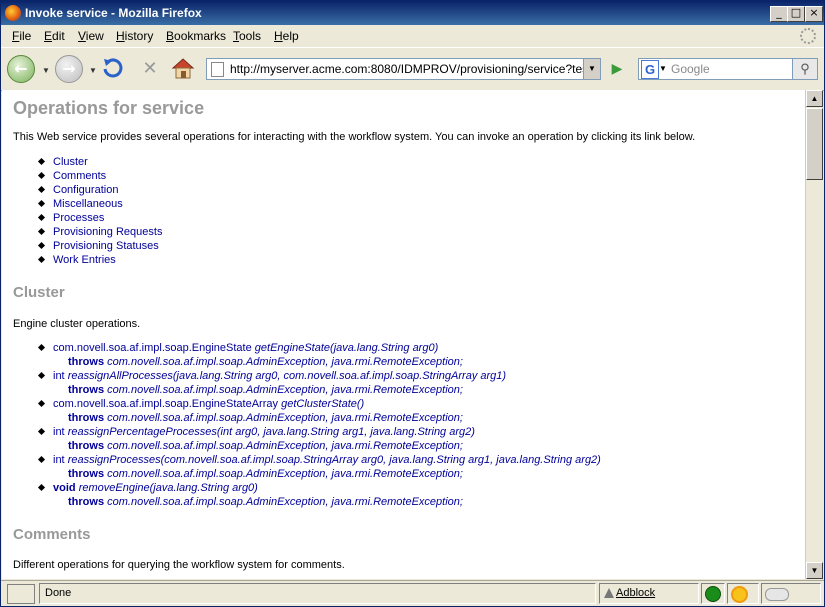 The image size is (825, 607). I want to click on title-bar: Invoke service - Mozilla Firefox _ □ ×, so click(412, 13).